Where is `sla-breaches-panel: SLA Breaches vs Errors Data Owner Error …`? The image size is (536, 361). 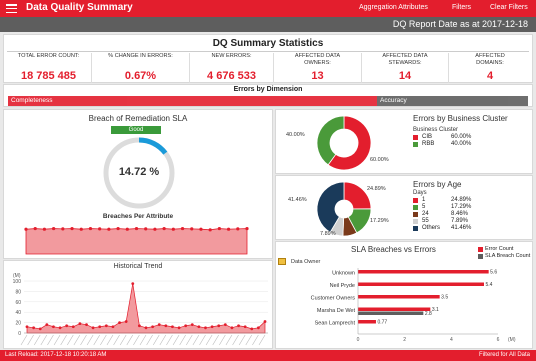
sla-breaches-panel: SLA Breaches vs Errors Data Owner Error … is located at coordinates (404, 295).